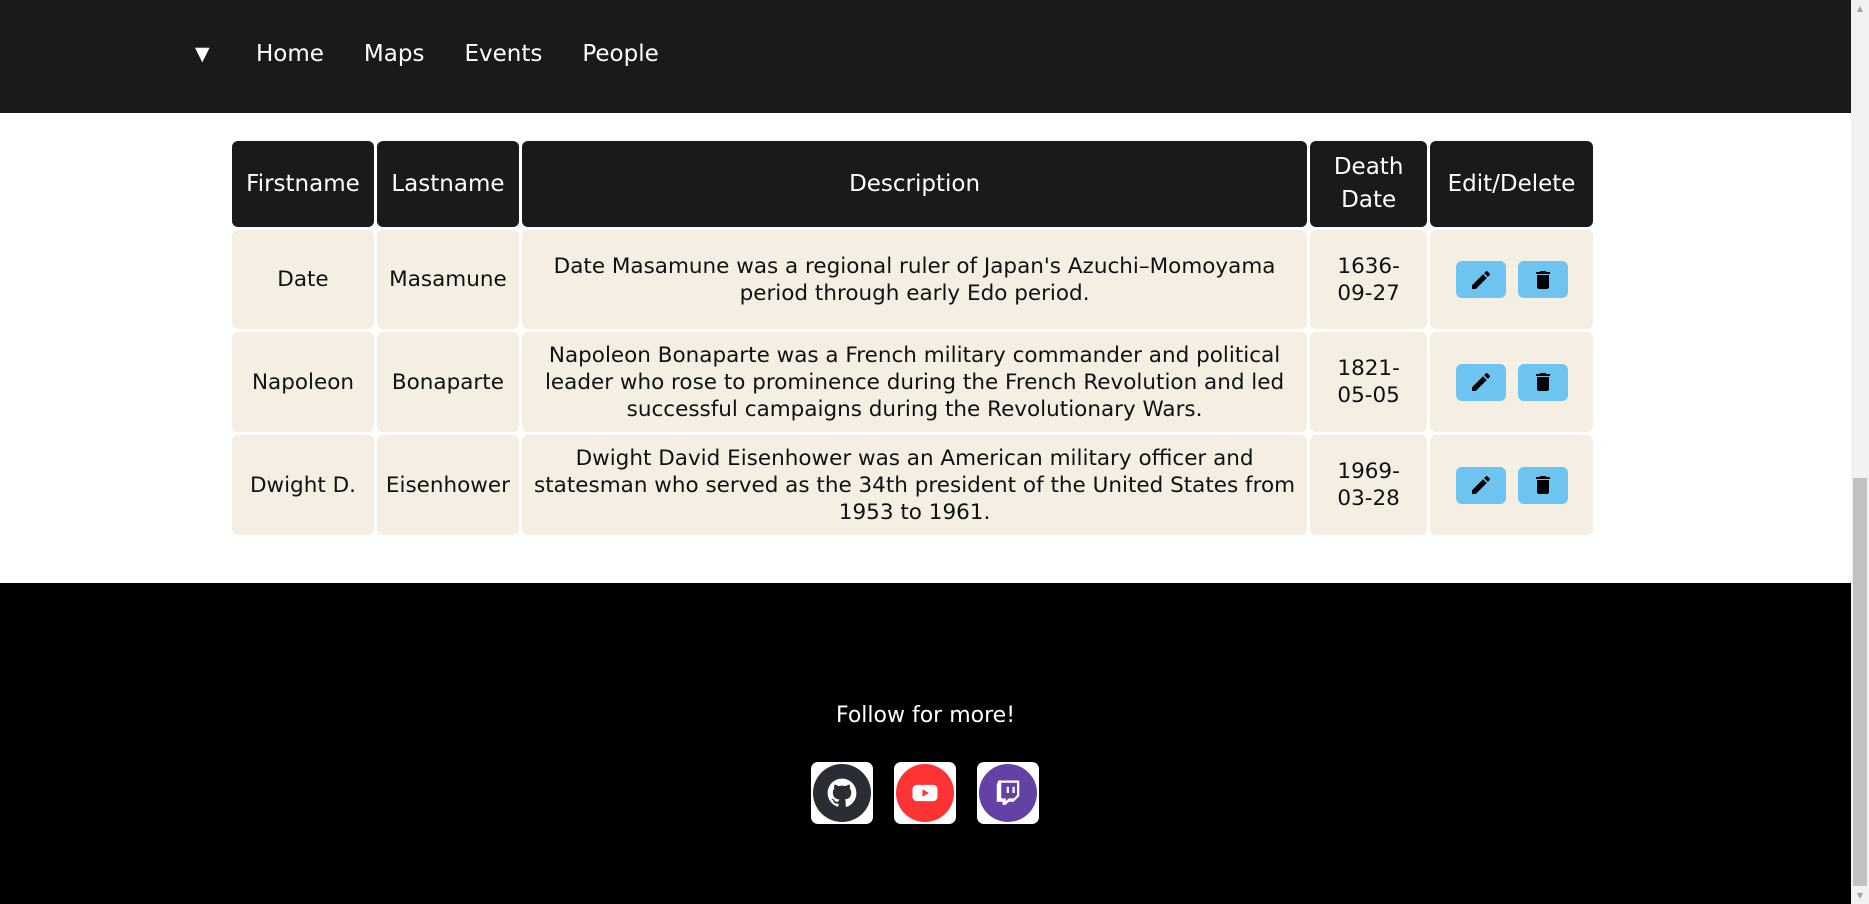 Image resolution: width=1869 pixels, height=904 pixels. What do you see at coordinates (1860, 8) in the screenshot?
I see `scroll-up-arrow-icon: ▲` at bounding box center [1860, 8].